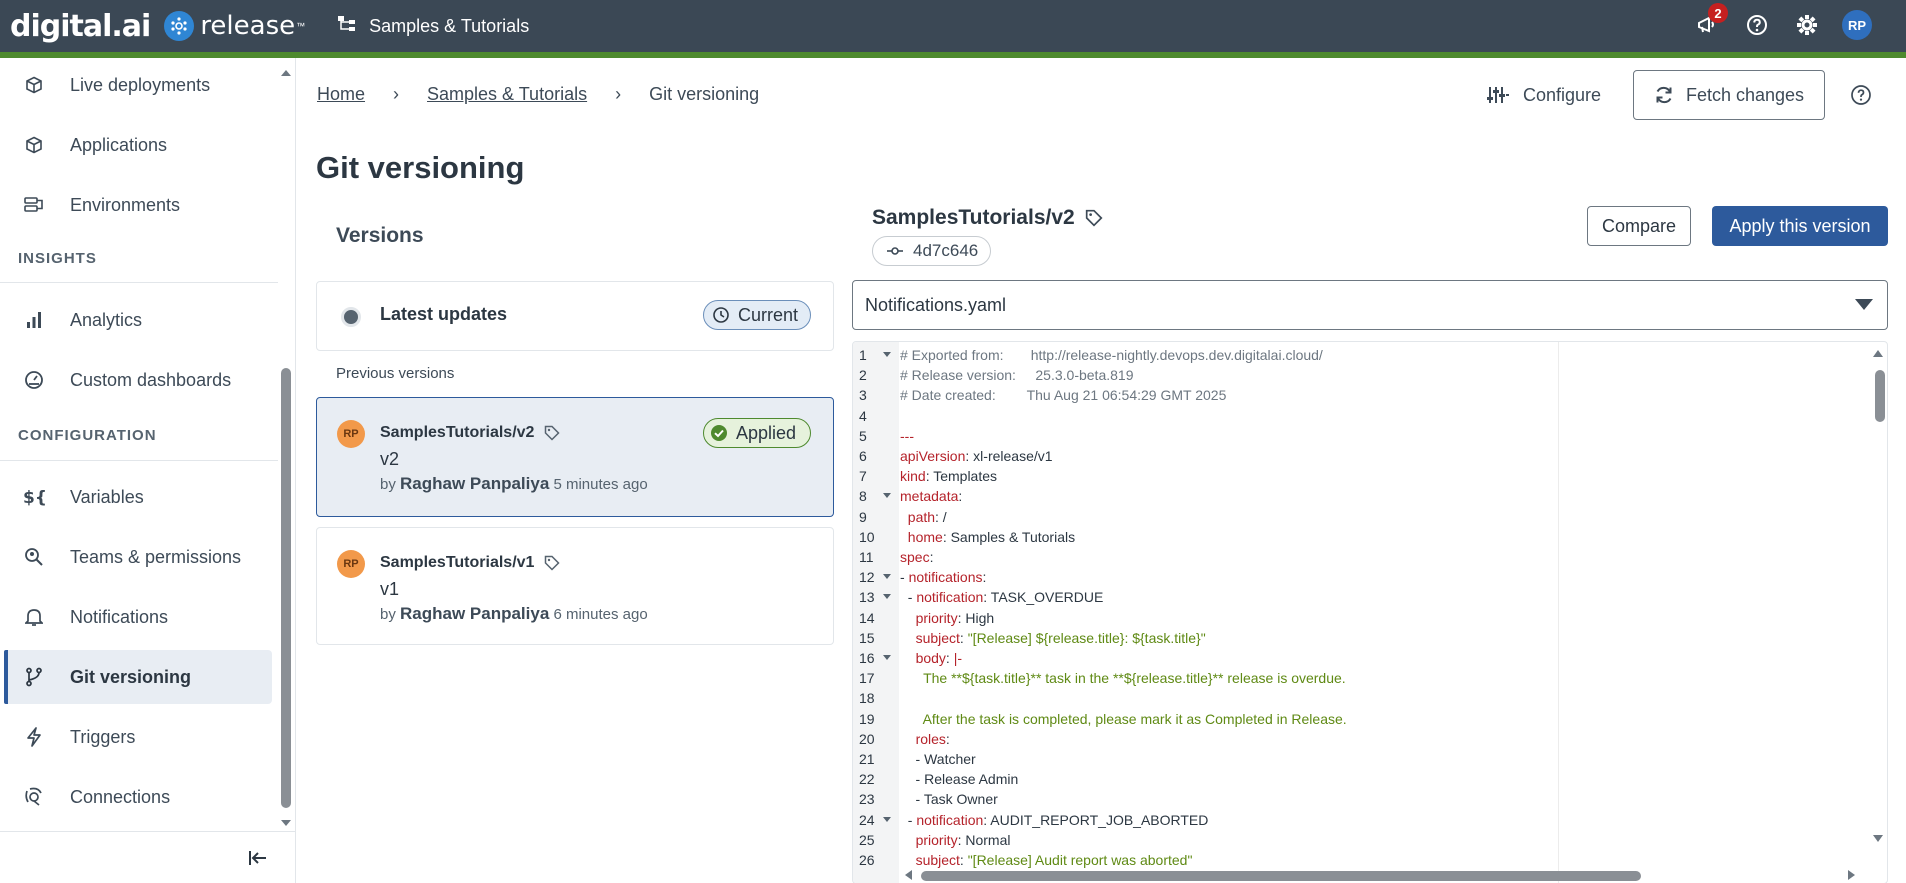 The height and width of the screenshot is (883, 1906). I want to click on configure-button: Configure, so click(1544, 95).